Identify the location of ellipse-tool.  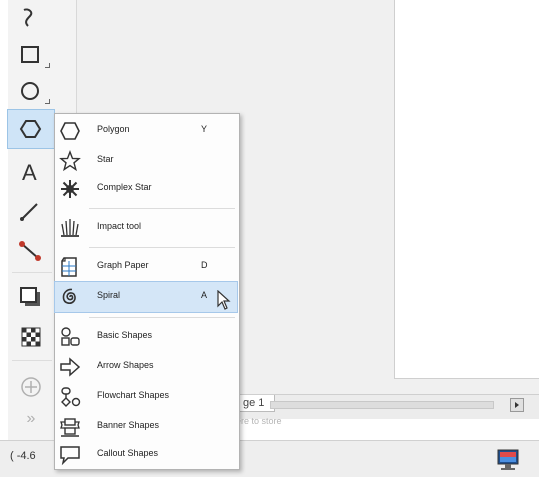
(31, 91).